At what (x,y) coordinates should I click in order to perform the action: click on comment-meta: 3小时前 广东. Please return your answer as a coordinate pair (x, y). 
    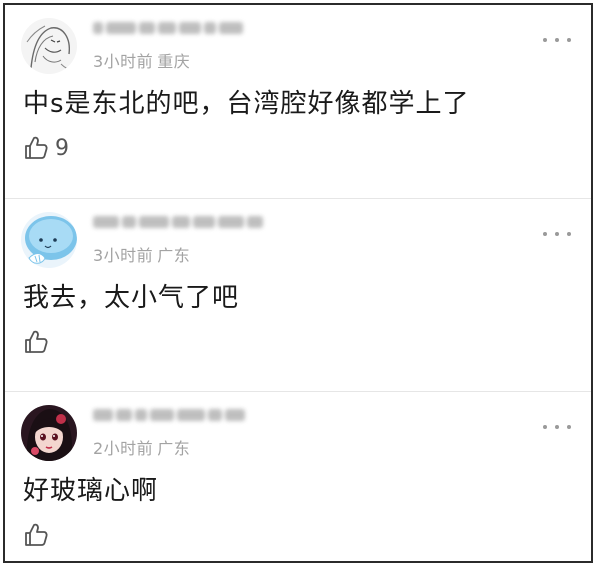
    Looking at the image, I should click on (141, 254).